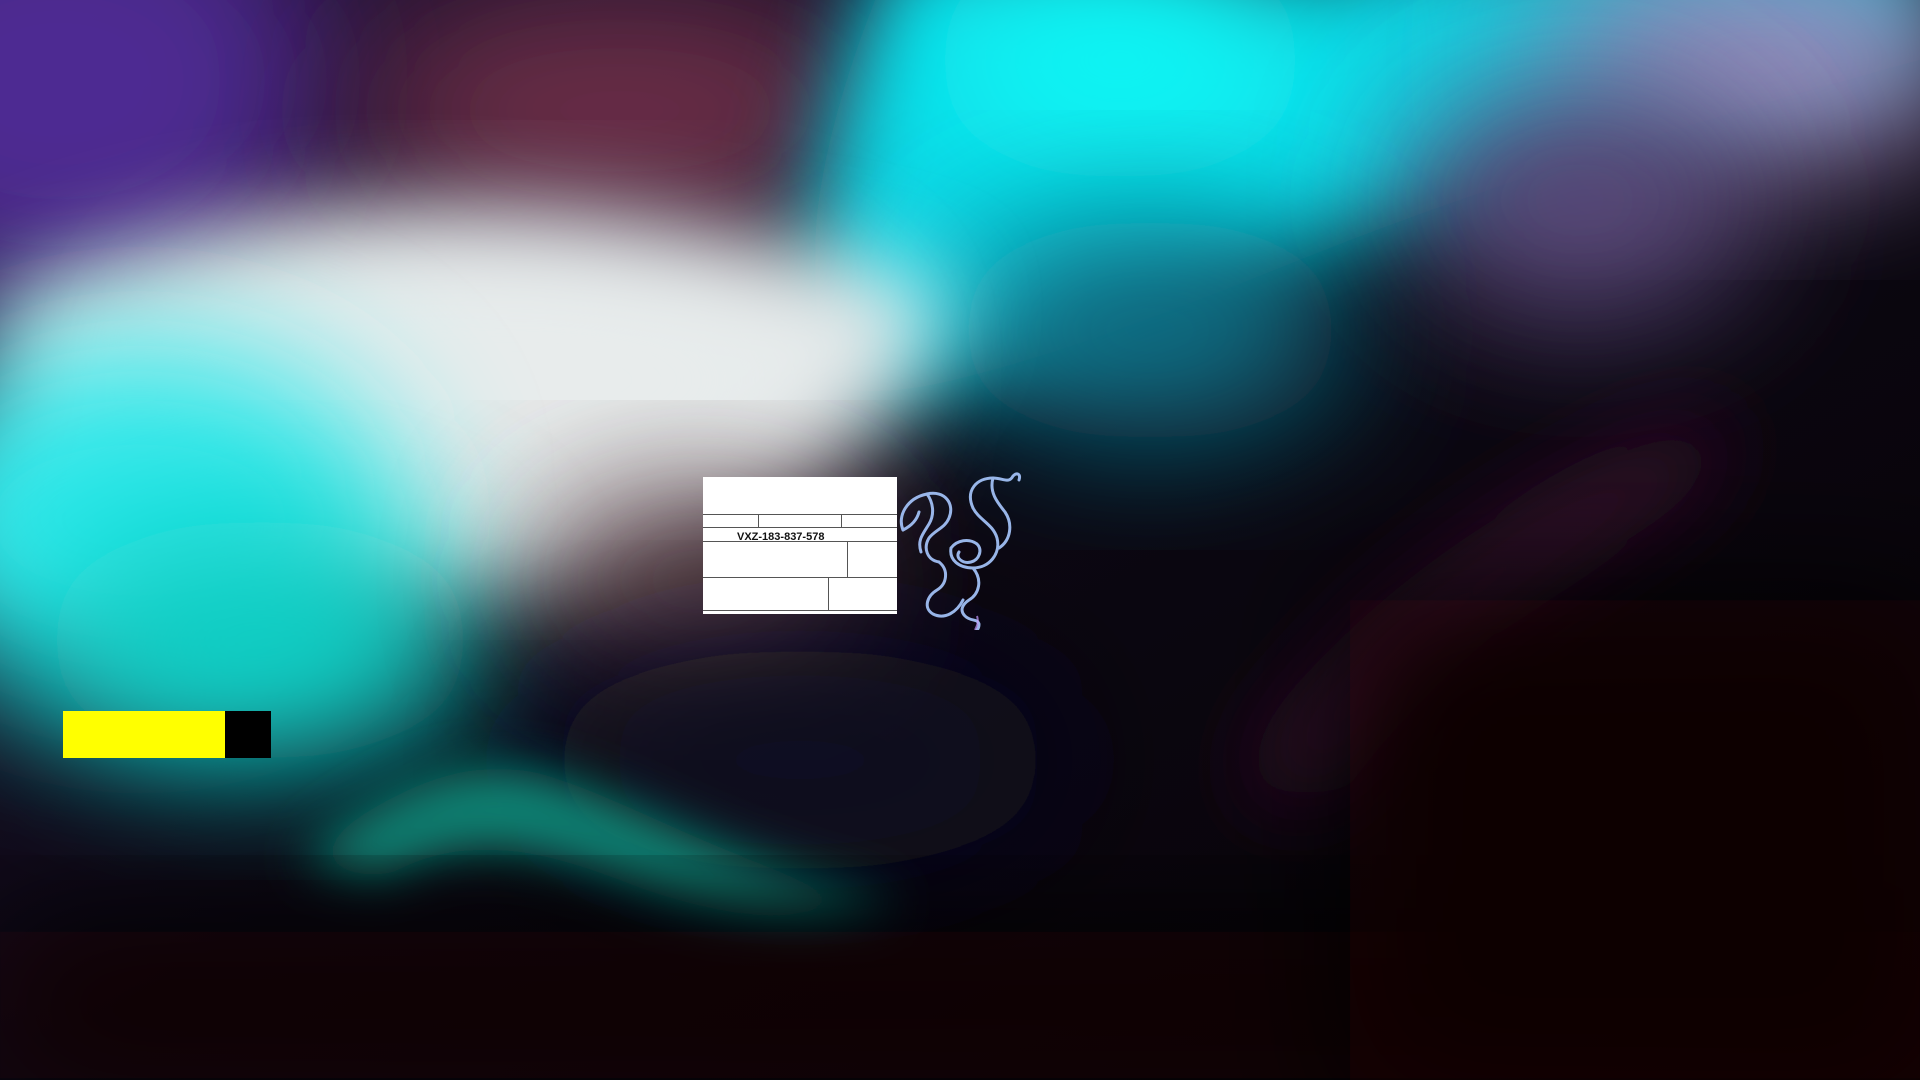 The height and width of the screenshot is (1080, 1920). Describe the element at coordinates (800, 545) in the screenshot. I see `label-window` at that location.